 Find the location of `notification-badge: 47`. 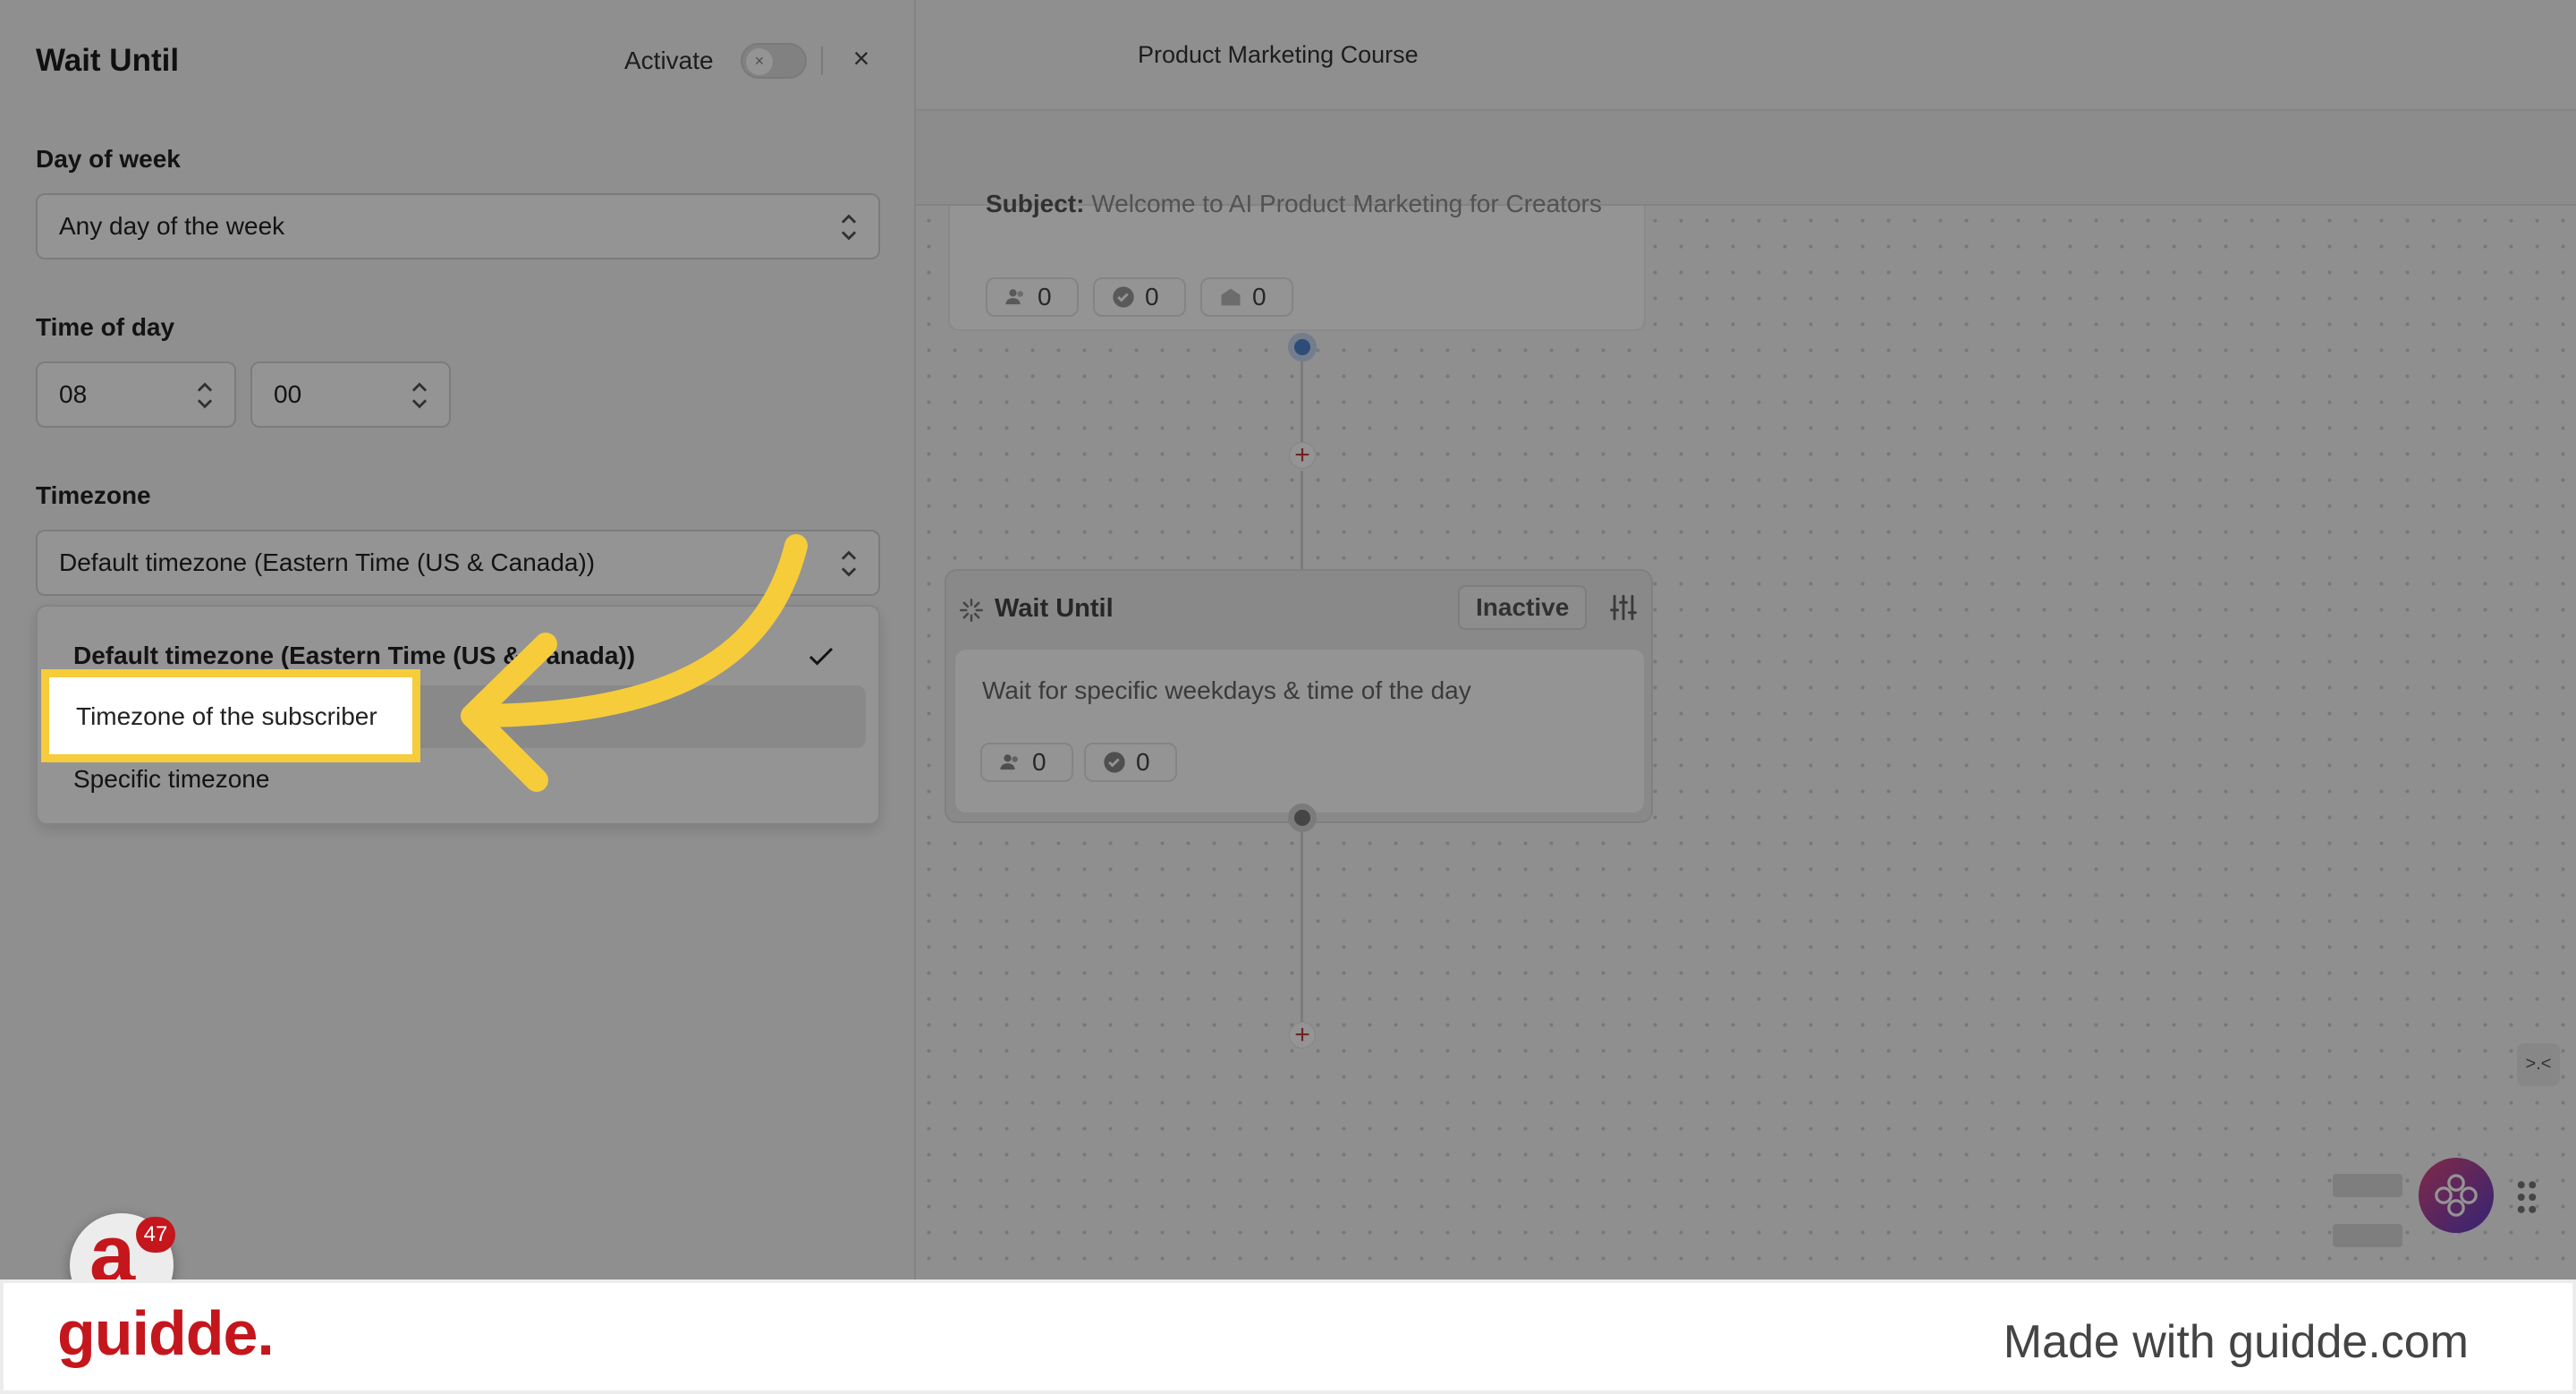

notification-badge: 47 is located at coordinates (155, 1235).